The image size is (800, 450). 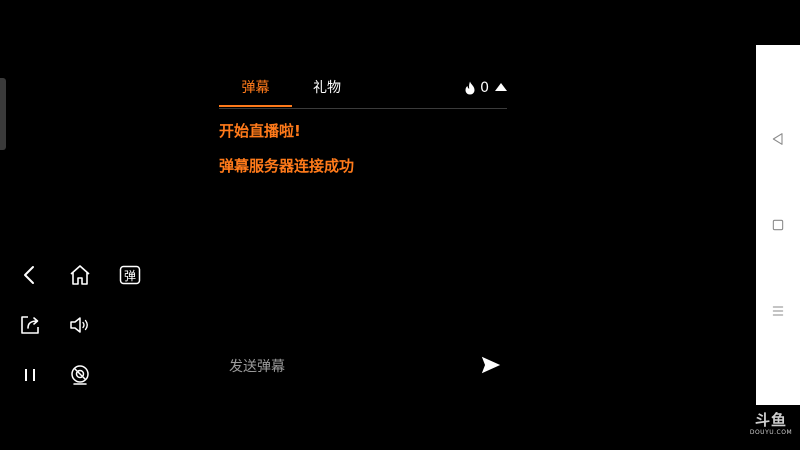 I want to click on home-icon, so click(x=80, y=275).